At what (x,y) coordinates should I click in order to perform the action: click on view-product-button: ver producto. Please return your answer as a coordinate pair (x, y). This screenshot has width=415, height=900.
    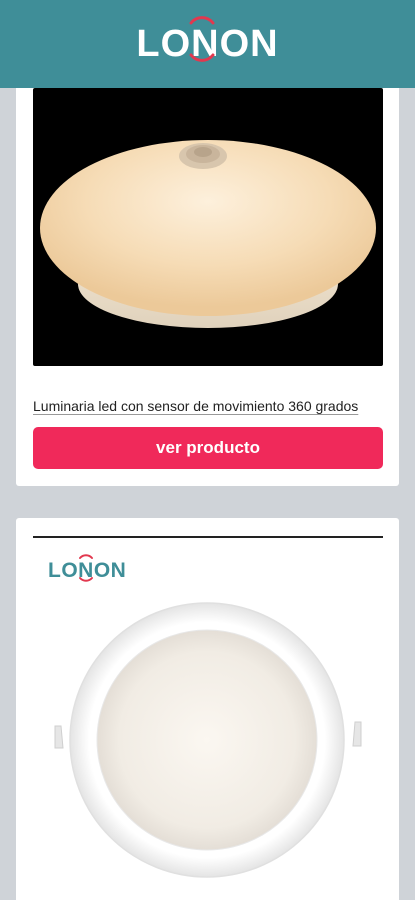
    Looking at the image, I should click on (208, 448).